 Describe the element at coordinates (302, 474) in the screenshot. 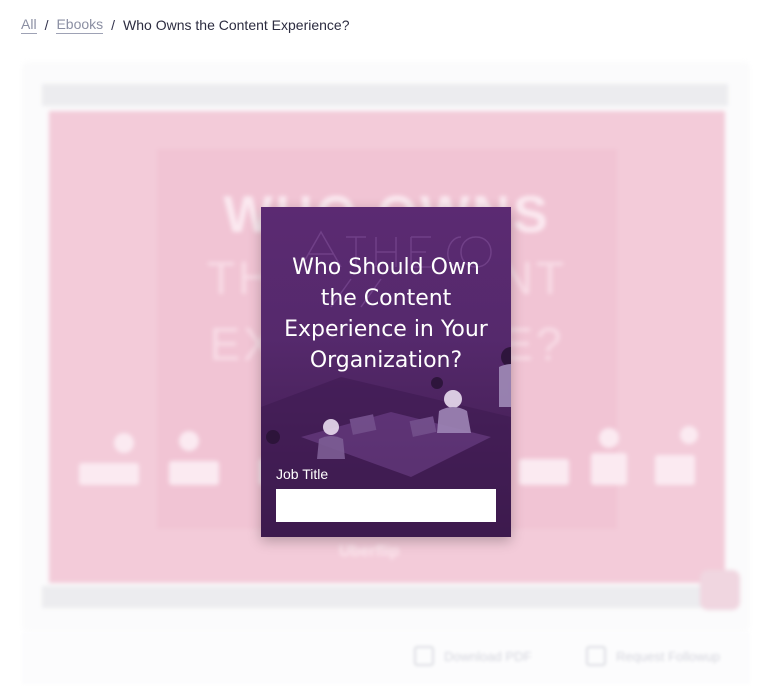

I see `job-title-label: Job Title` at that location.